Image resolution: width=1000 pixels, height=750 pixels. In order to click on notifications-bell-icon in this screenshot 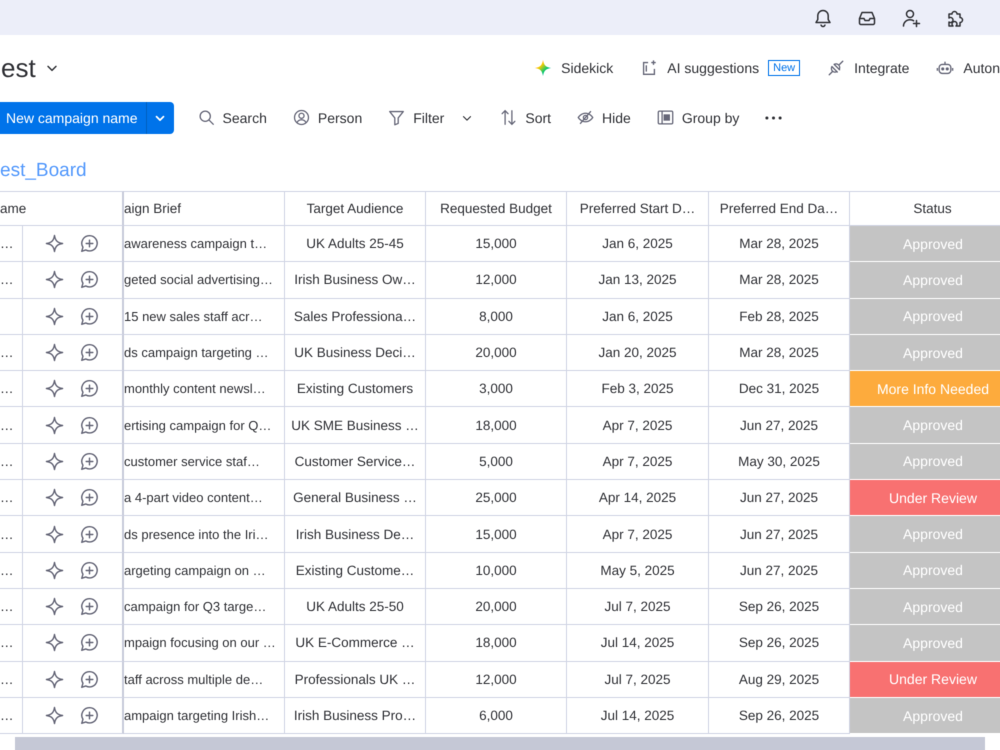, I will do `click(823, 18)`.